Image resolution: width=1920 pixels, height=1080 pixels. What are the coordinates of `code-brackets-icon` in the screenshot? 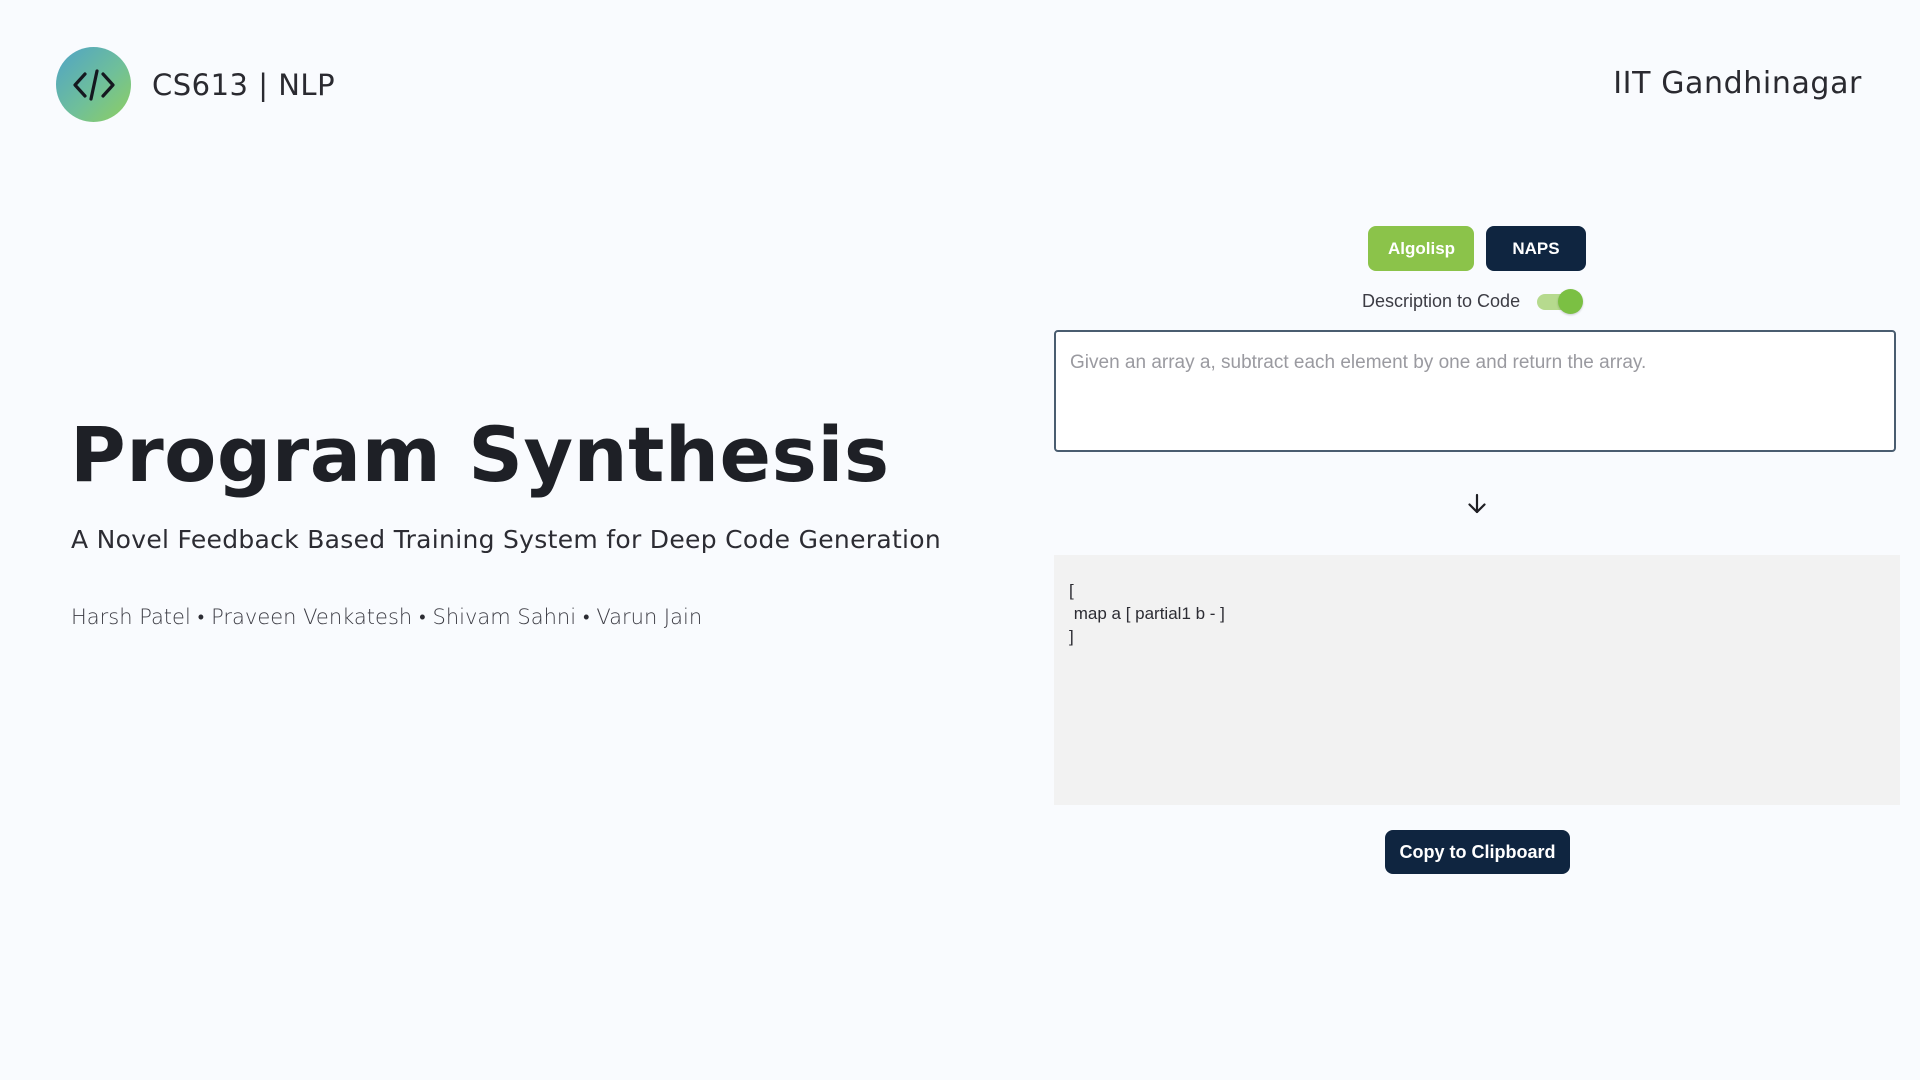 It's located at (93, 84).